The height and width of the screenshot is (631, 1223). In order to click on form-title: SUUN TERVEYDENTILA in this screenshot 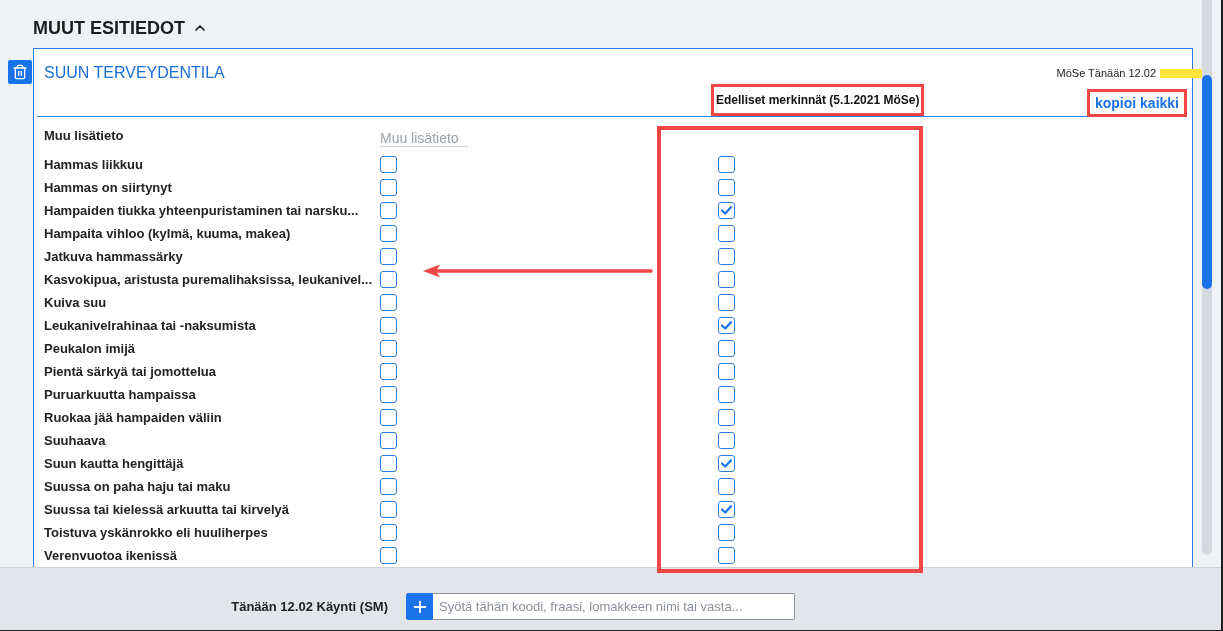, I will do `click(134, 73)`.